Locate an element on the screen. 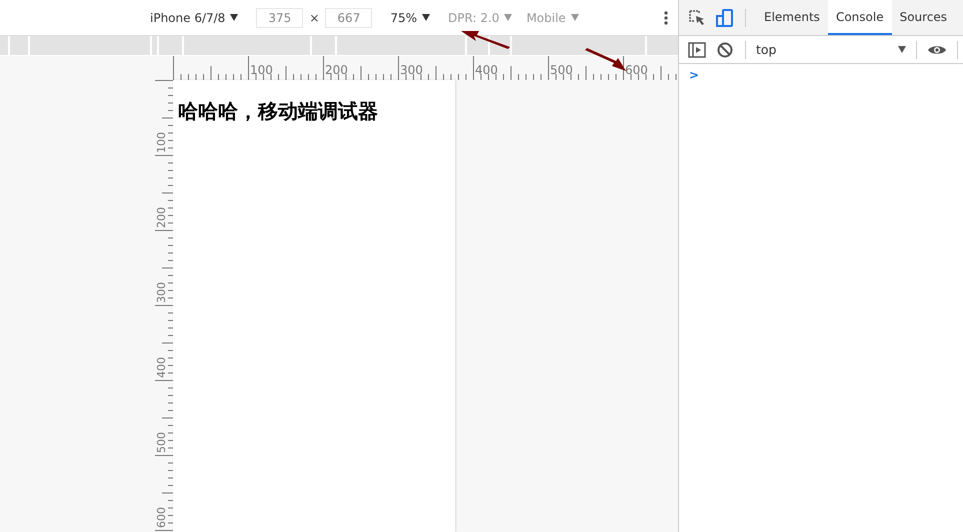 Image resolution: width=963 pixels, height=532 pixels. height-field: 667 is located at coordinates (348, 18).